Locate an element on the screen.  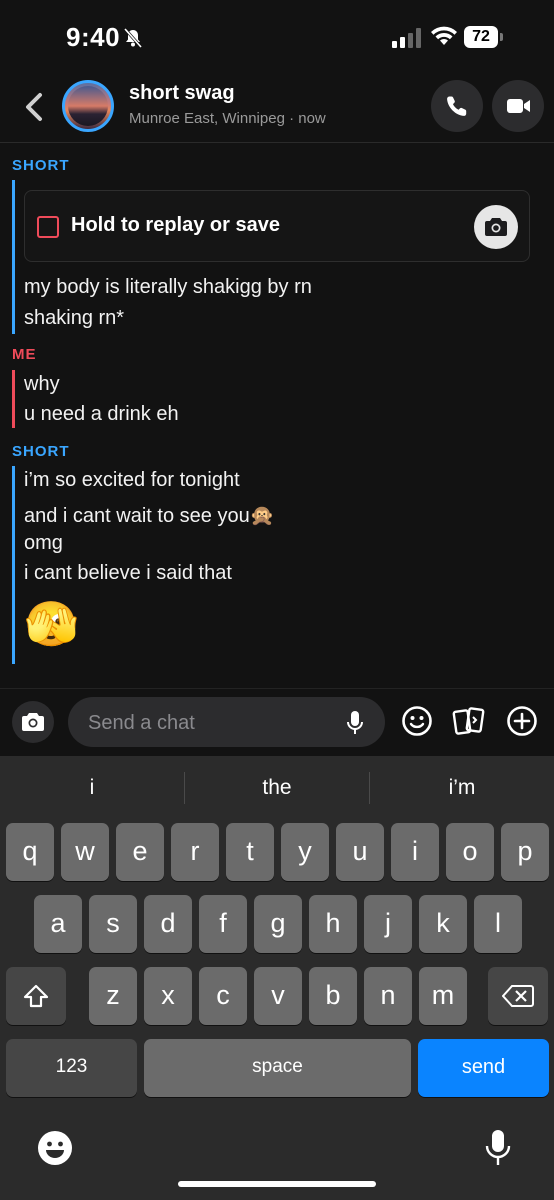
backspace-key is located at coordinates (518, 996).